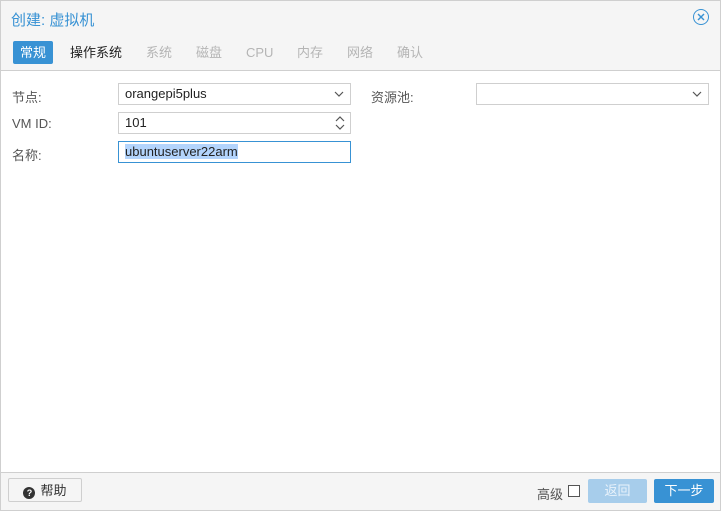  Describe the element at coordinates (360, 491) in the screenshot. I see `dialog-footer: ? 帮助 高级 返回 下一步` at that location.